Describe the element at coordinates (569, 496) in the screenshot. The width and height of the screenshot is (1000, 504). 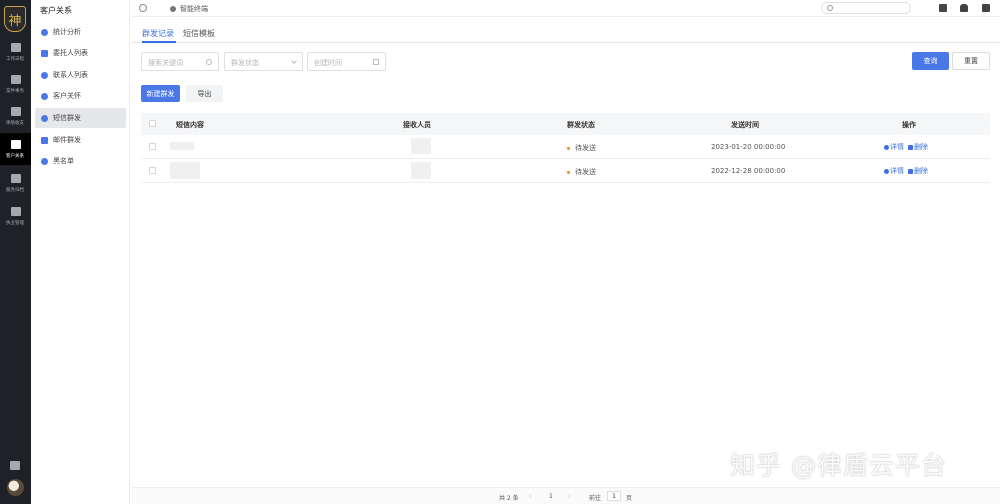
I see `next-page-icon: ›` at that location.